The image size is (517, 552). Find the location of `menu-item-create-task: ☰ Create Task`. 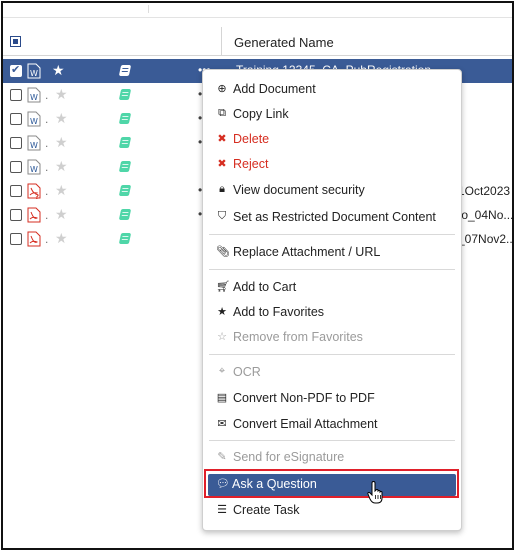

menu-item-create-task: ☰ Create Task is located at coordinates (332, 511).